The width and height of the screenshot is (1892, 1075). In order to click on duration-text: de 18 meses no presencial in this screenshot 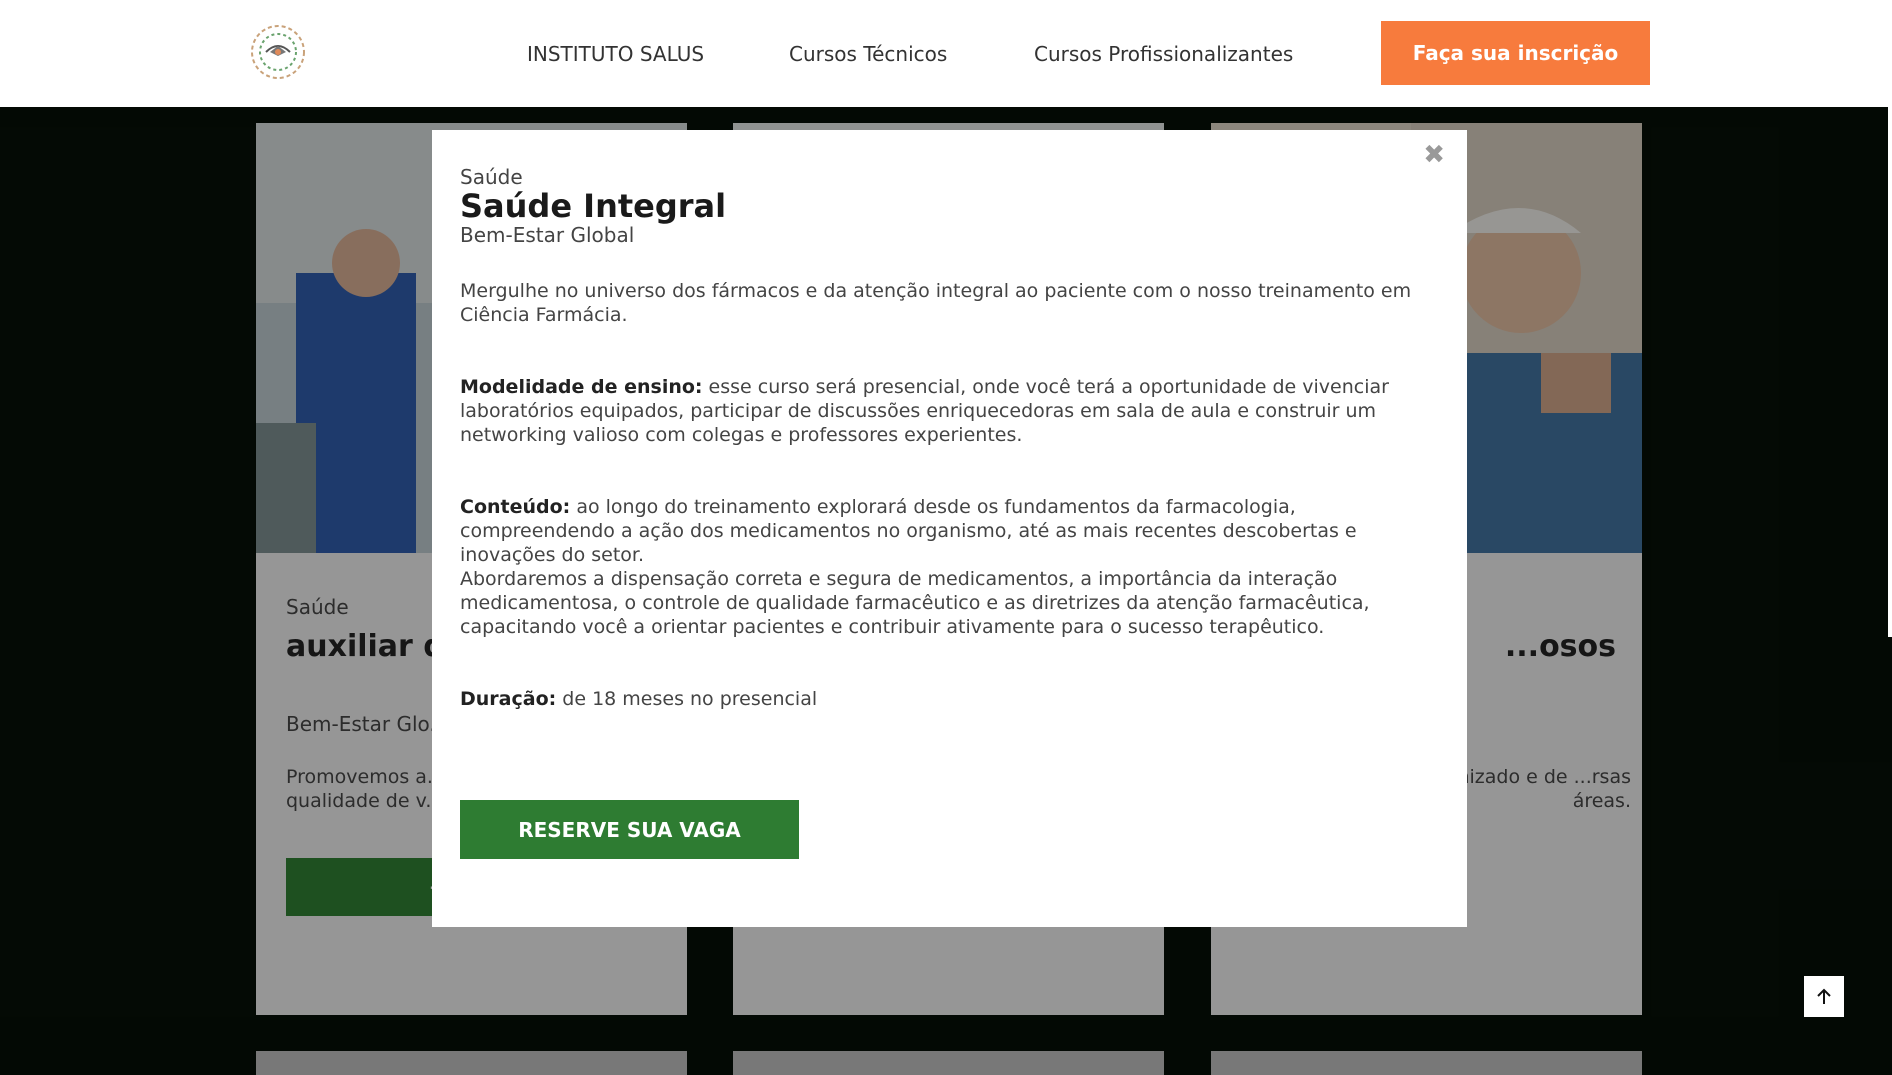, I will do `click(687, 699)`.